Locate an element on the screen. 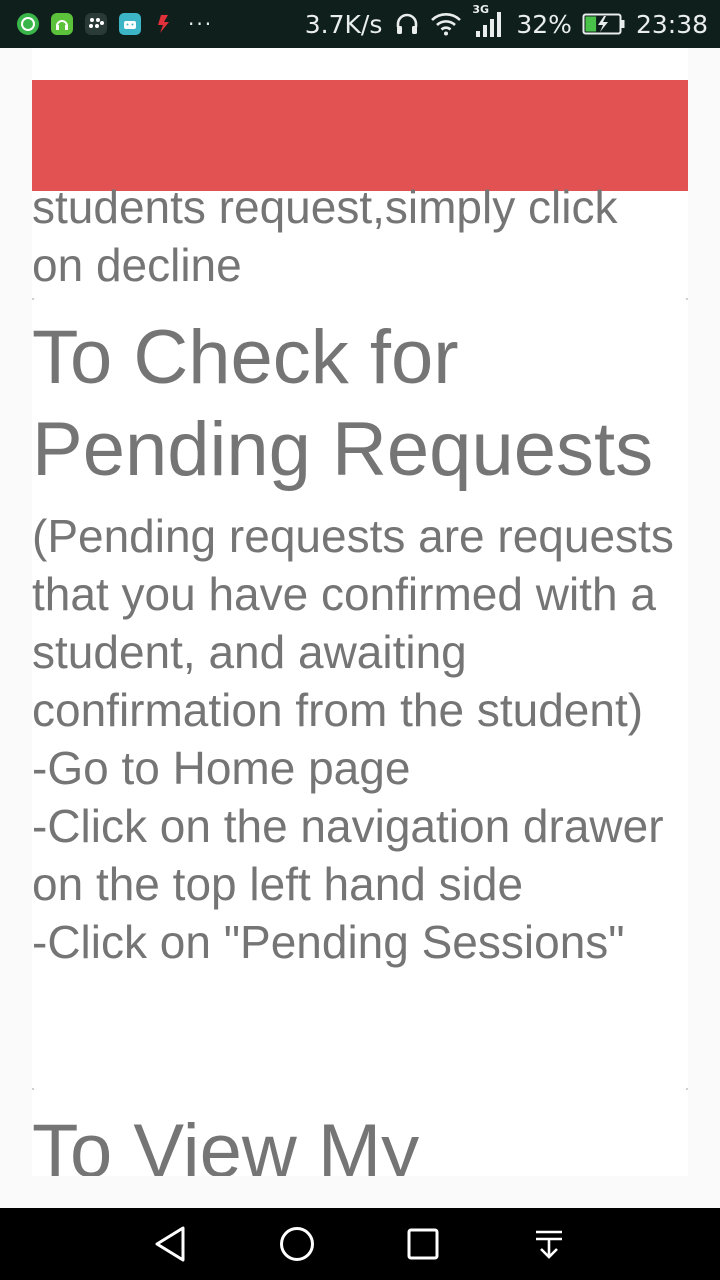 Image resolution: width=720 pixels, height=1280 pixels. clock: 23:38 is located at coordinates (671, 24).